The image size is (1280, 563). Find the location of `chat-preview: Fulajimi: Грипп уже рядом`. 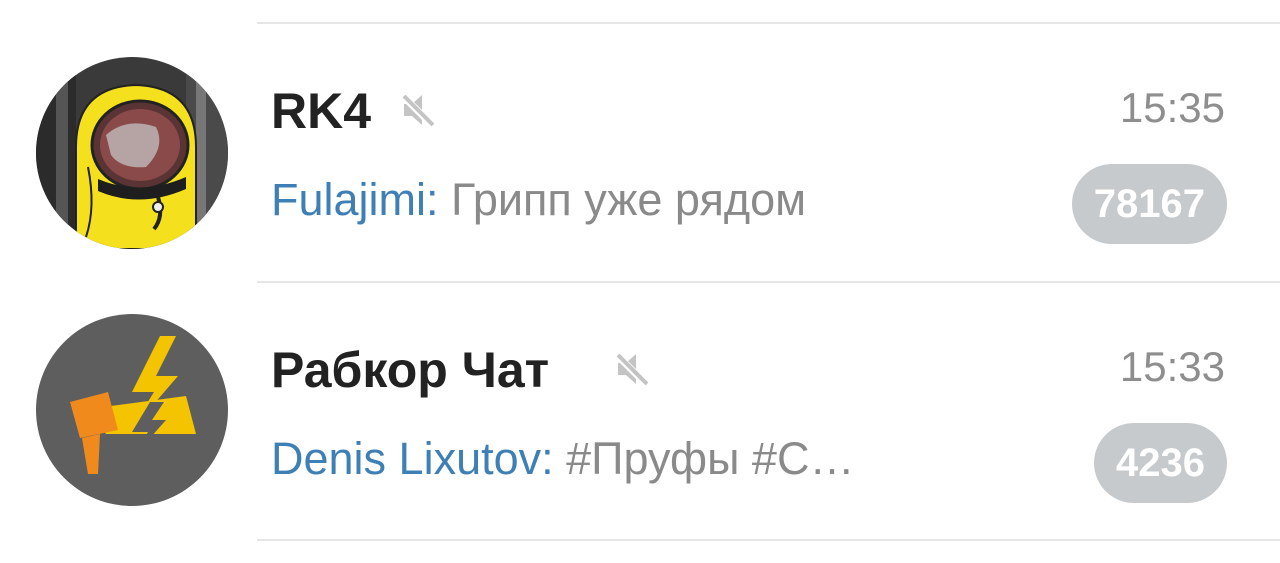

chat-preview: Fulajimi: Грипп уже рядом is located at coordinates (538, 200).